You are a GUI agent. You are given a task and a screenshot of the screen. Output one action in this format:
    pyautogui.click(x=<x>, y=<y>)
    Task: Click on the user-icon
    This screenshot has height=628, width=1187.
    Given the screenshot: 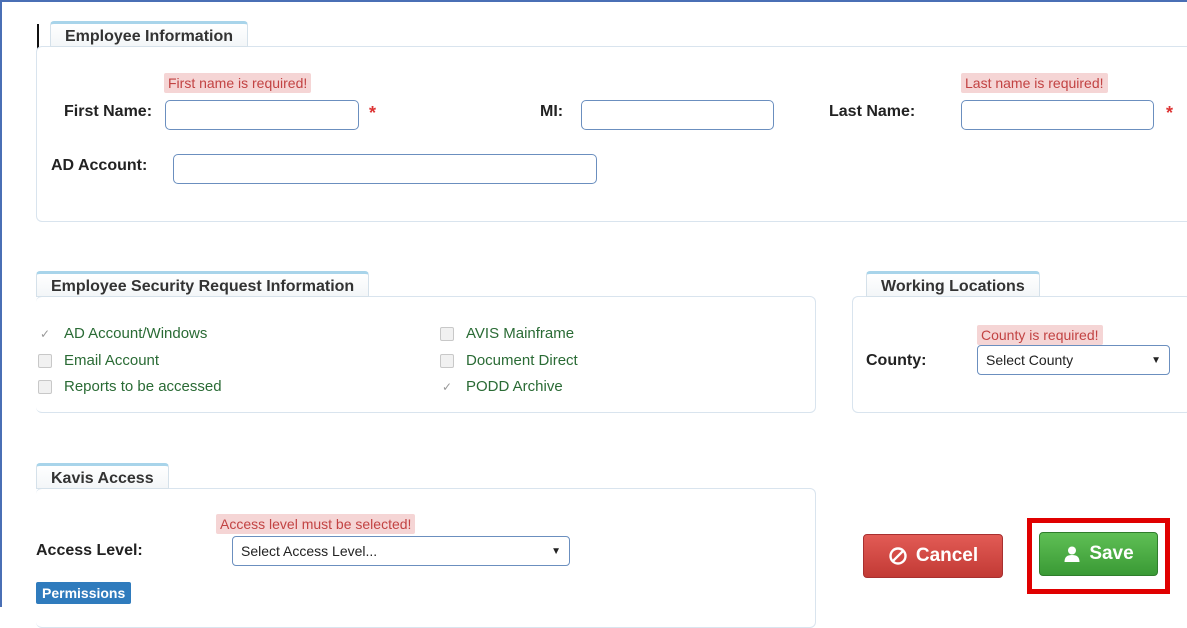 What is the action you would take?
    pyautogui.click(x=1072, y=554)
    